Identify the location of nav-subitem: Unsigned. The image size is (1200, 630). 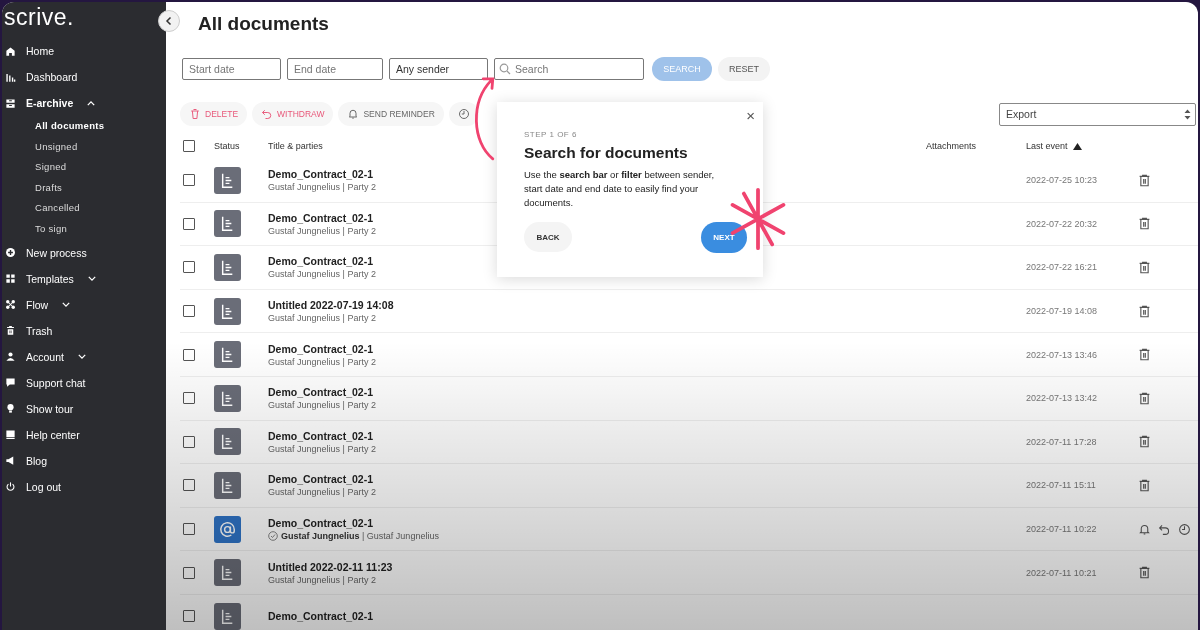
(84, 147).